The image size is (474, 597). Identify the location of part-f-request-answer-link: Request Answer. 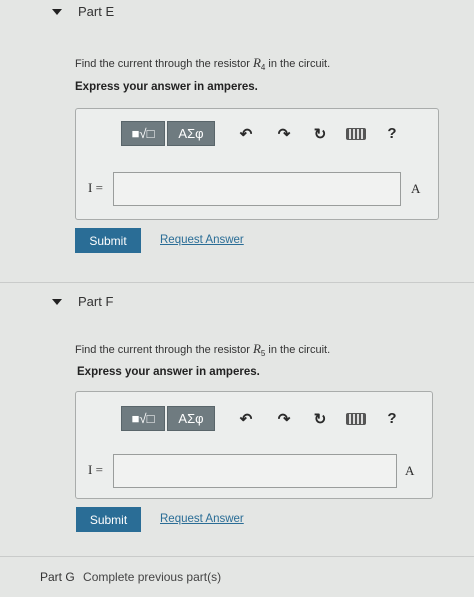
(202, 519).